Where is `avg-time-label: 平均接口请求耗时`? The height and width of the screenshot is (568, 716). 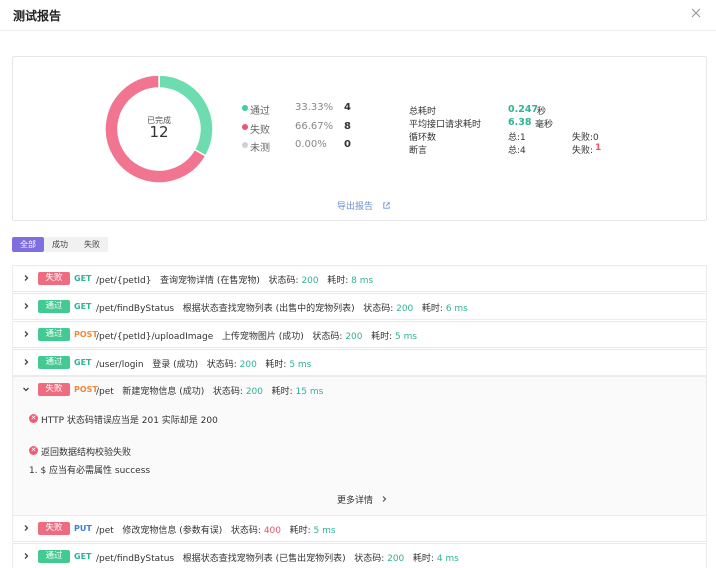 avg-time-label: 平均接口请求耗时 is located at coordinates (445, 125).